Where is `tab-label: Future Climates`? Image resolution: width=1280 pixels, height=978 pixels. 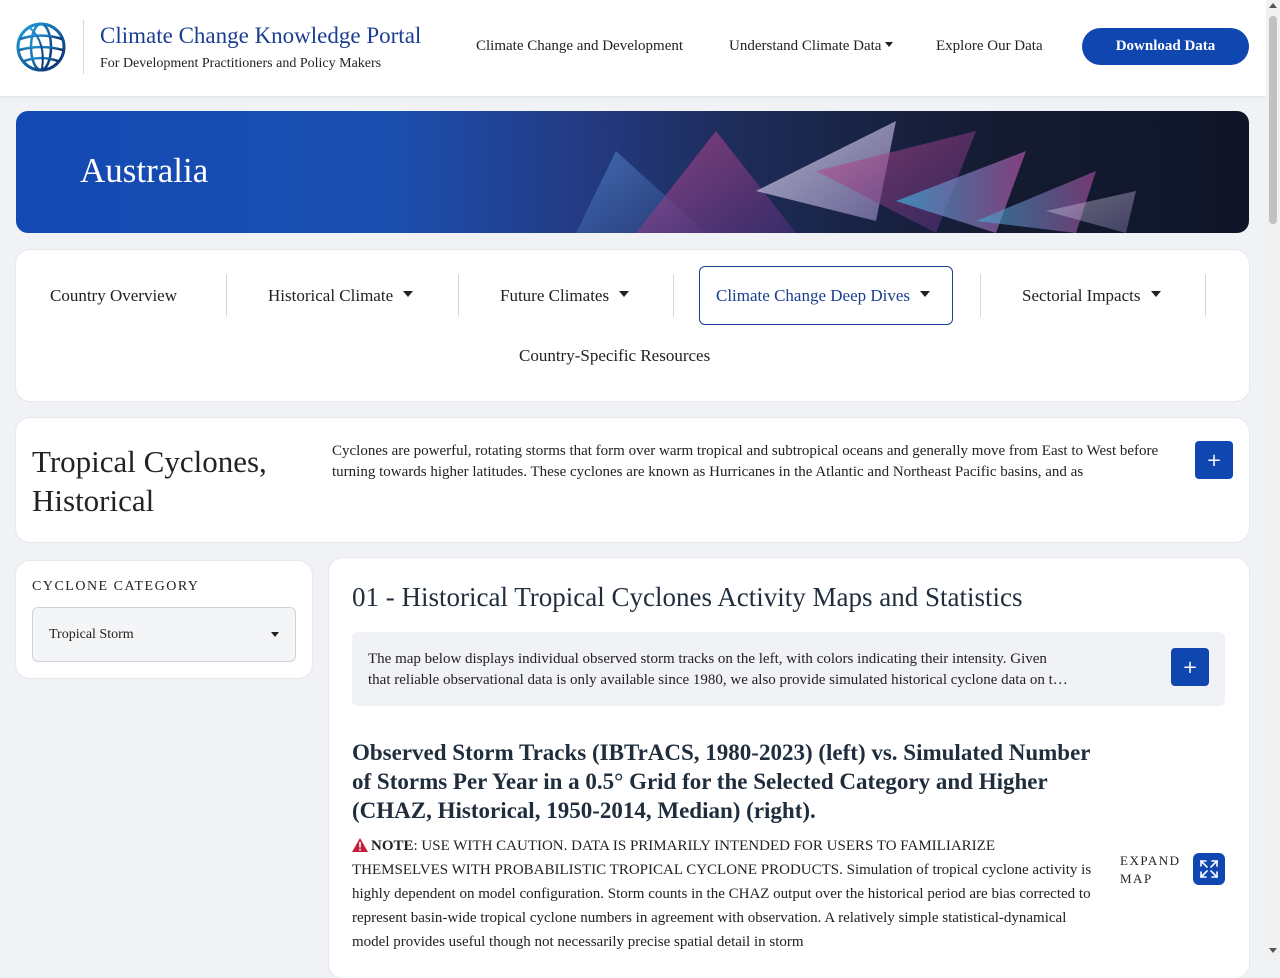
tab-label: Future Climates is located at coordinates (555, 295).